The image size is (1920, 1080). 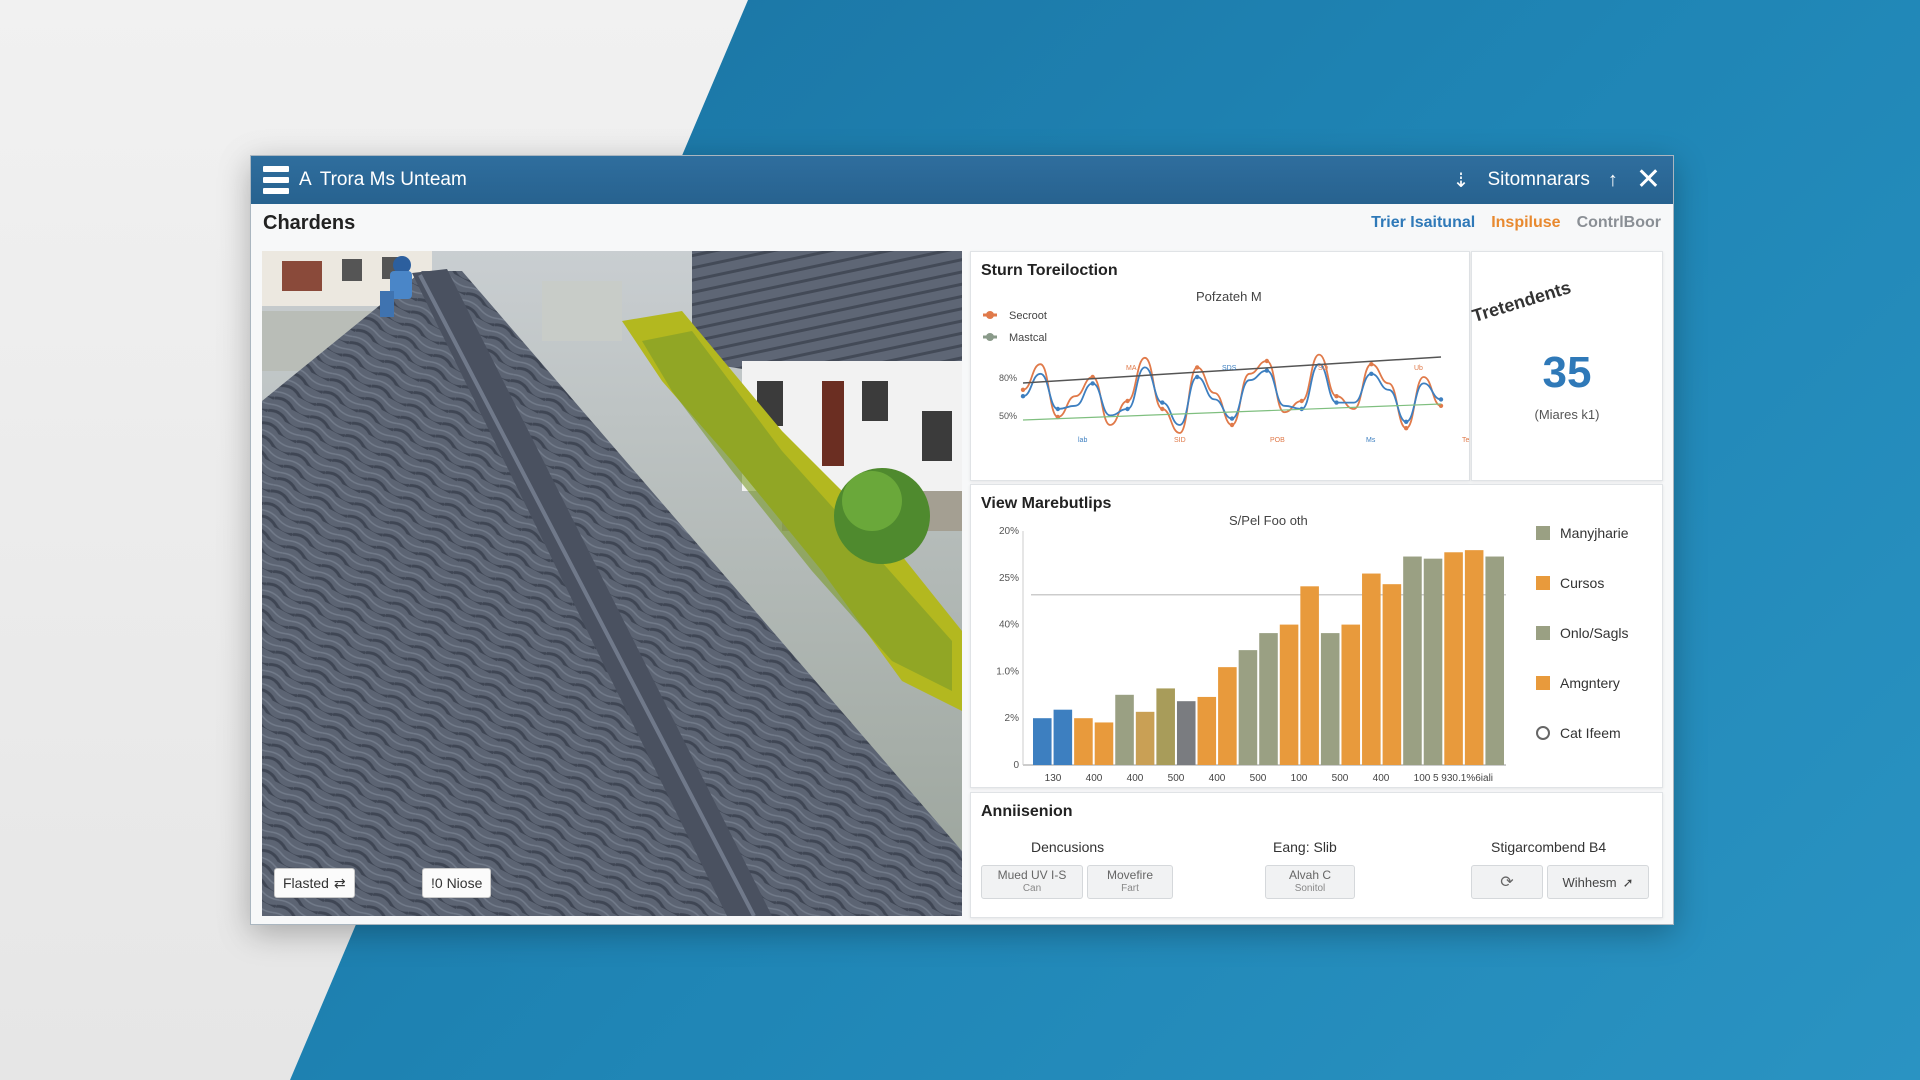 I want to click on annotation-last-button: Wihhesm ➚, so click(x=1598, y=882).